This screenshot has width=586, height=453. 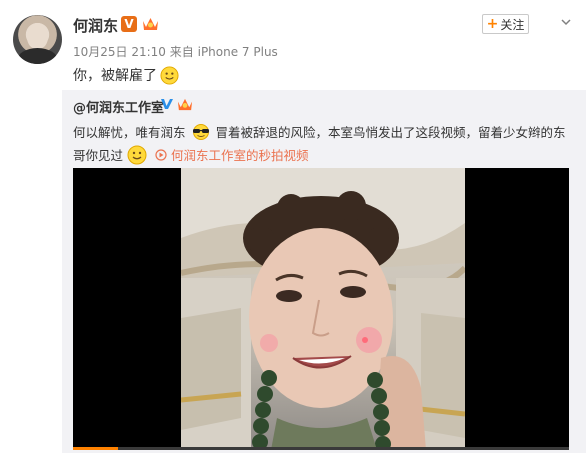 I want to click on repost-text-before: 何以解忧，唯有润东, so click(x=129, y=132).